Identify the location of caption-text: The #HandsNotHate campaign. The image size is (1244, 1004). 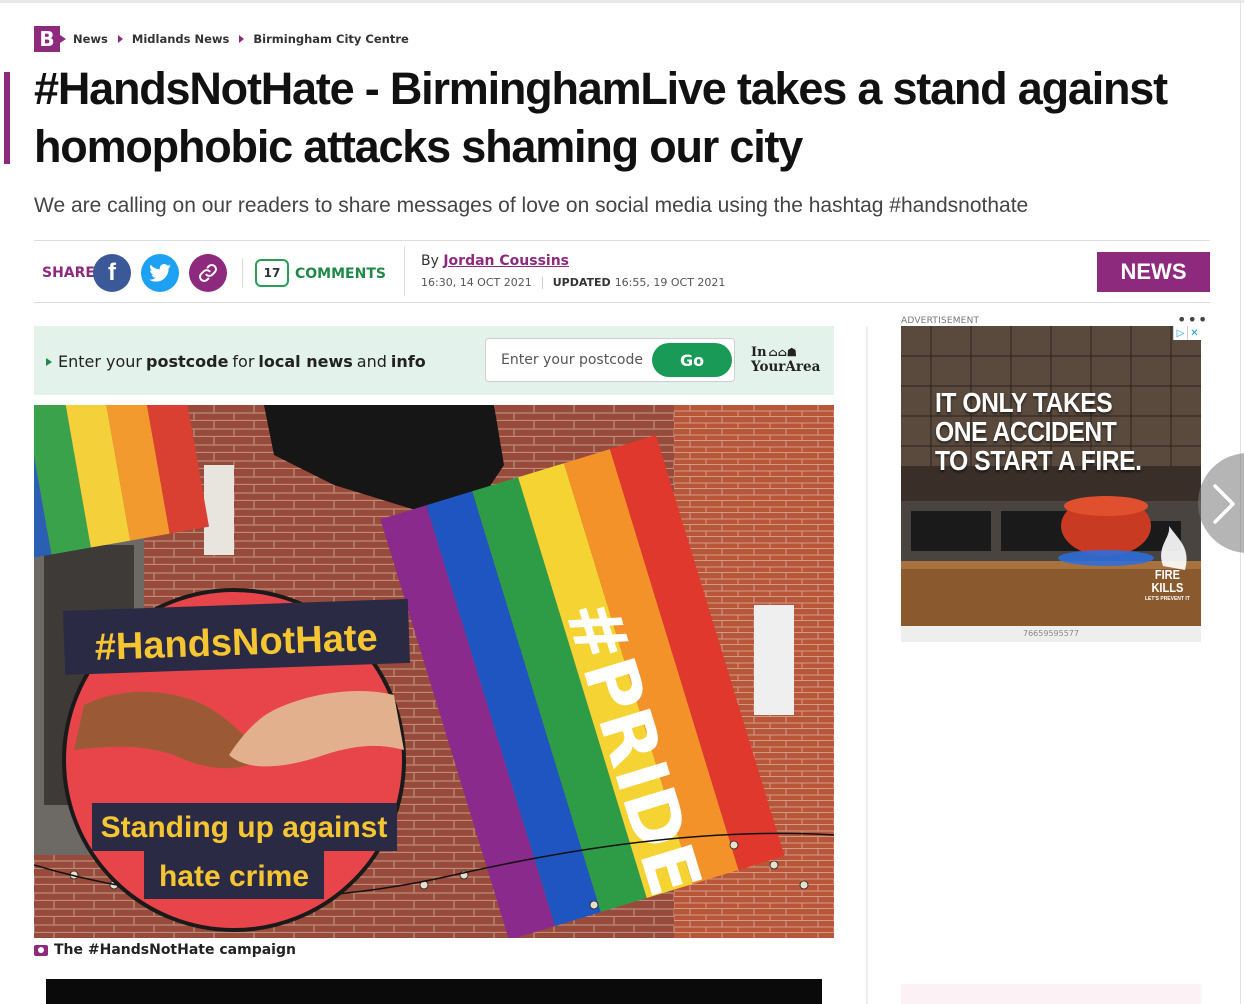
(175, 950).